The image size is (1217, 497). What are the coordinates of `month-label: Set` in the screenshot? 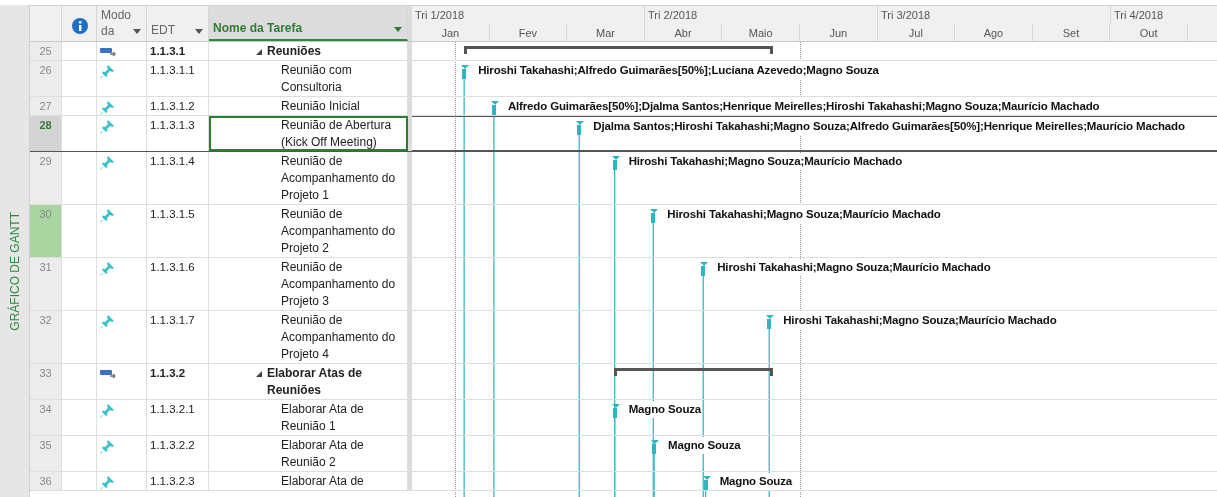 It's located at (1071, 32).